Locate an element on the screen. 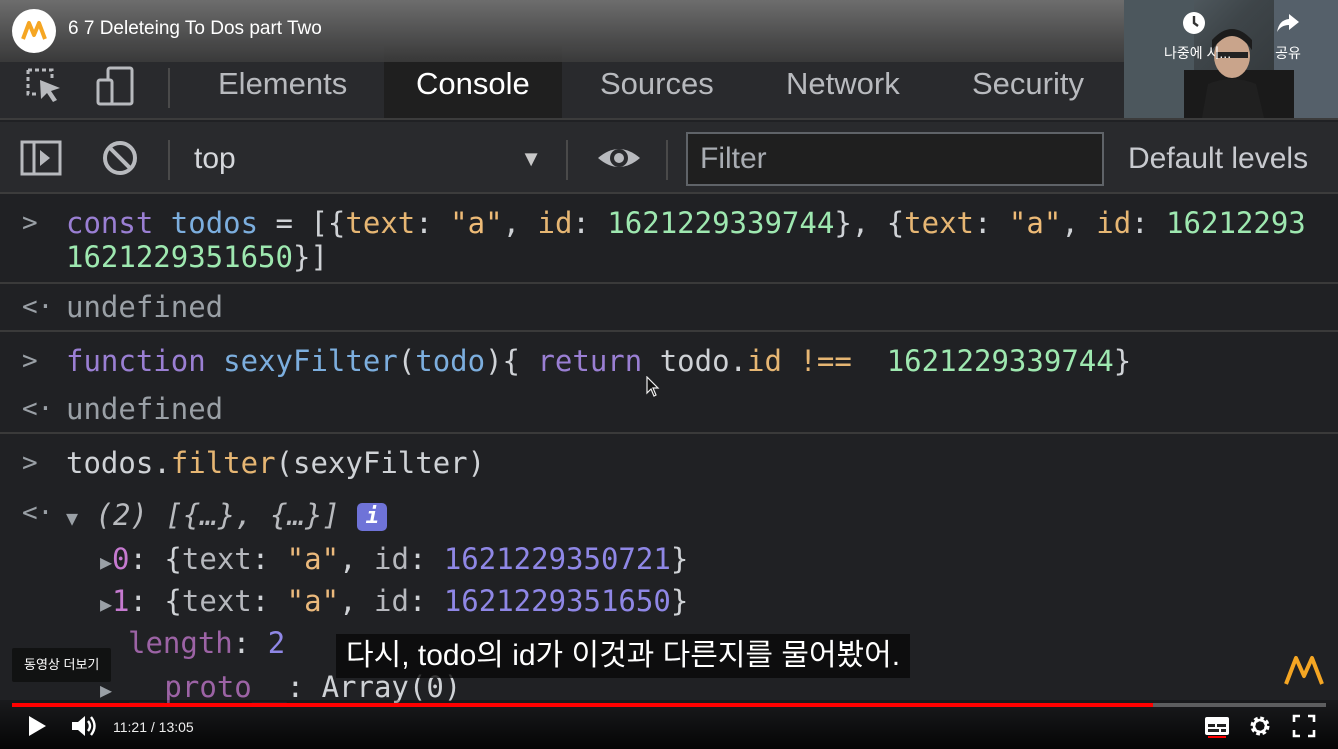  subtitles-icon is located at coordinates (1217, 726).